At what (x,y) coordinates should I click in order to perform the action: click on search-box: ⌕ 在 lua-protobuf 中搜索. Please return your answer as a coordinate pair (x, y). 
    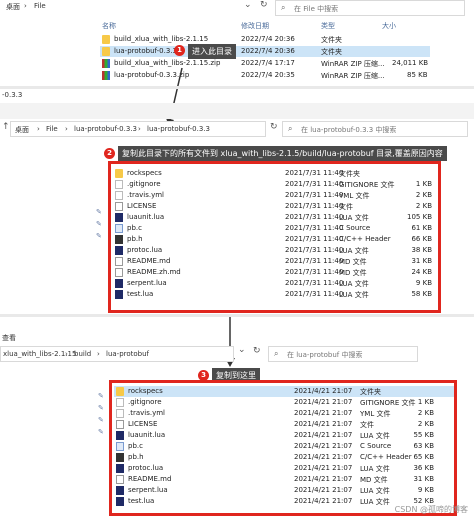
    Looking at the image, I should click on (343, 354).